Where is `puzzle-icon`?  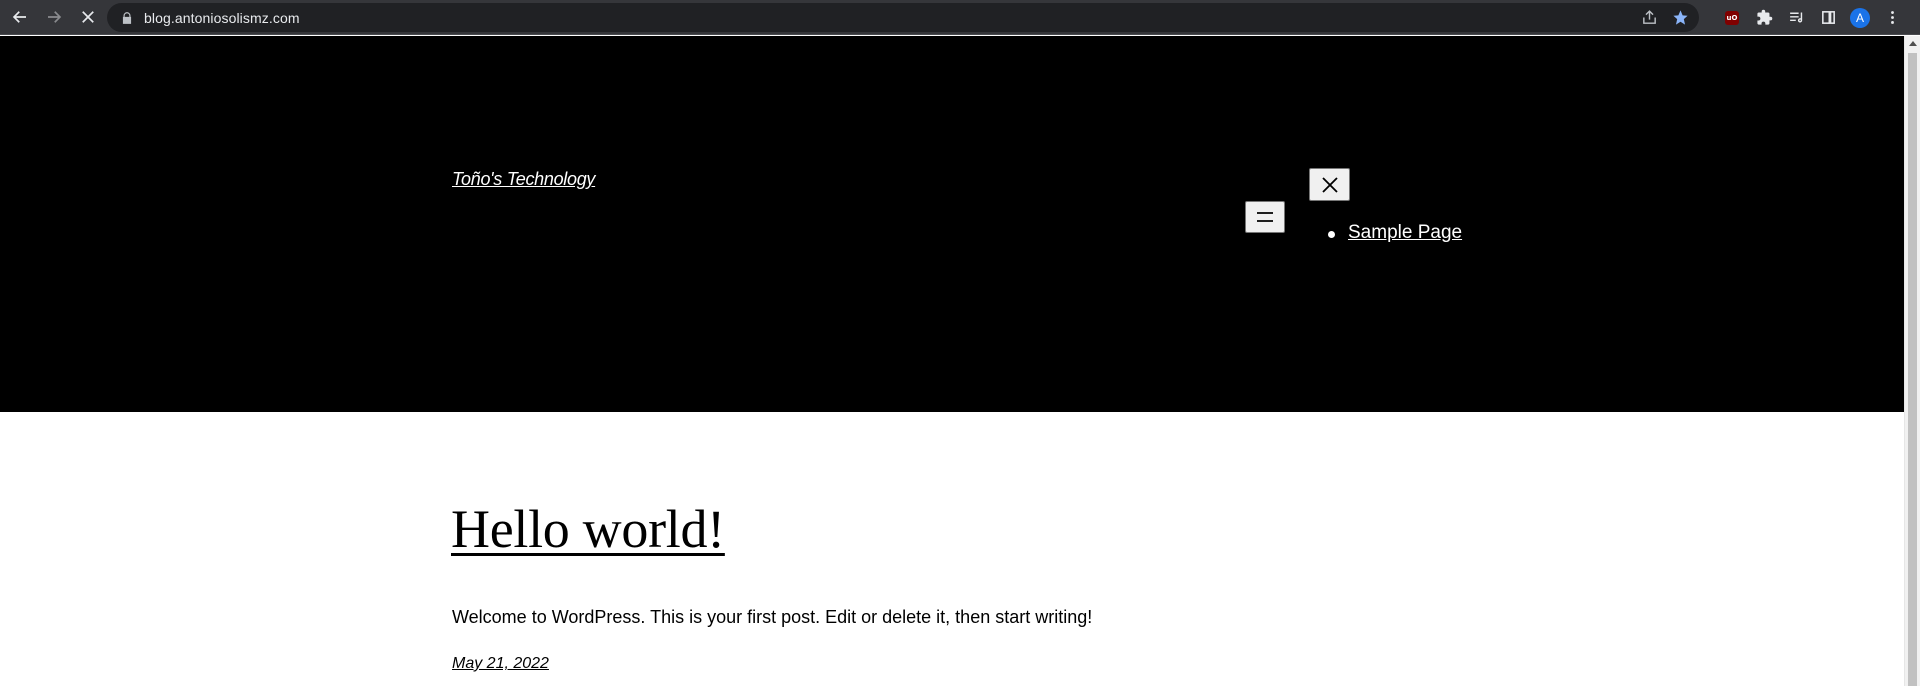
puzzle-icon is located at coordinates (1764, 17).